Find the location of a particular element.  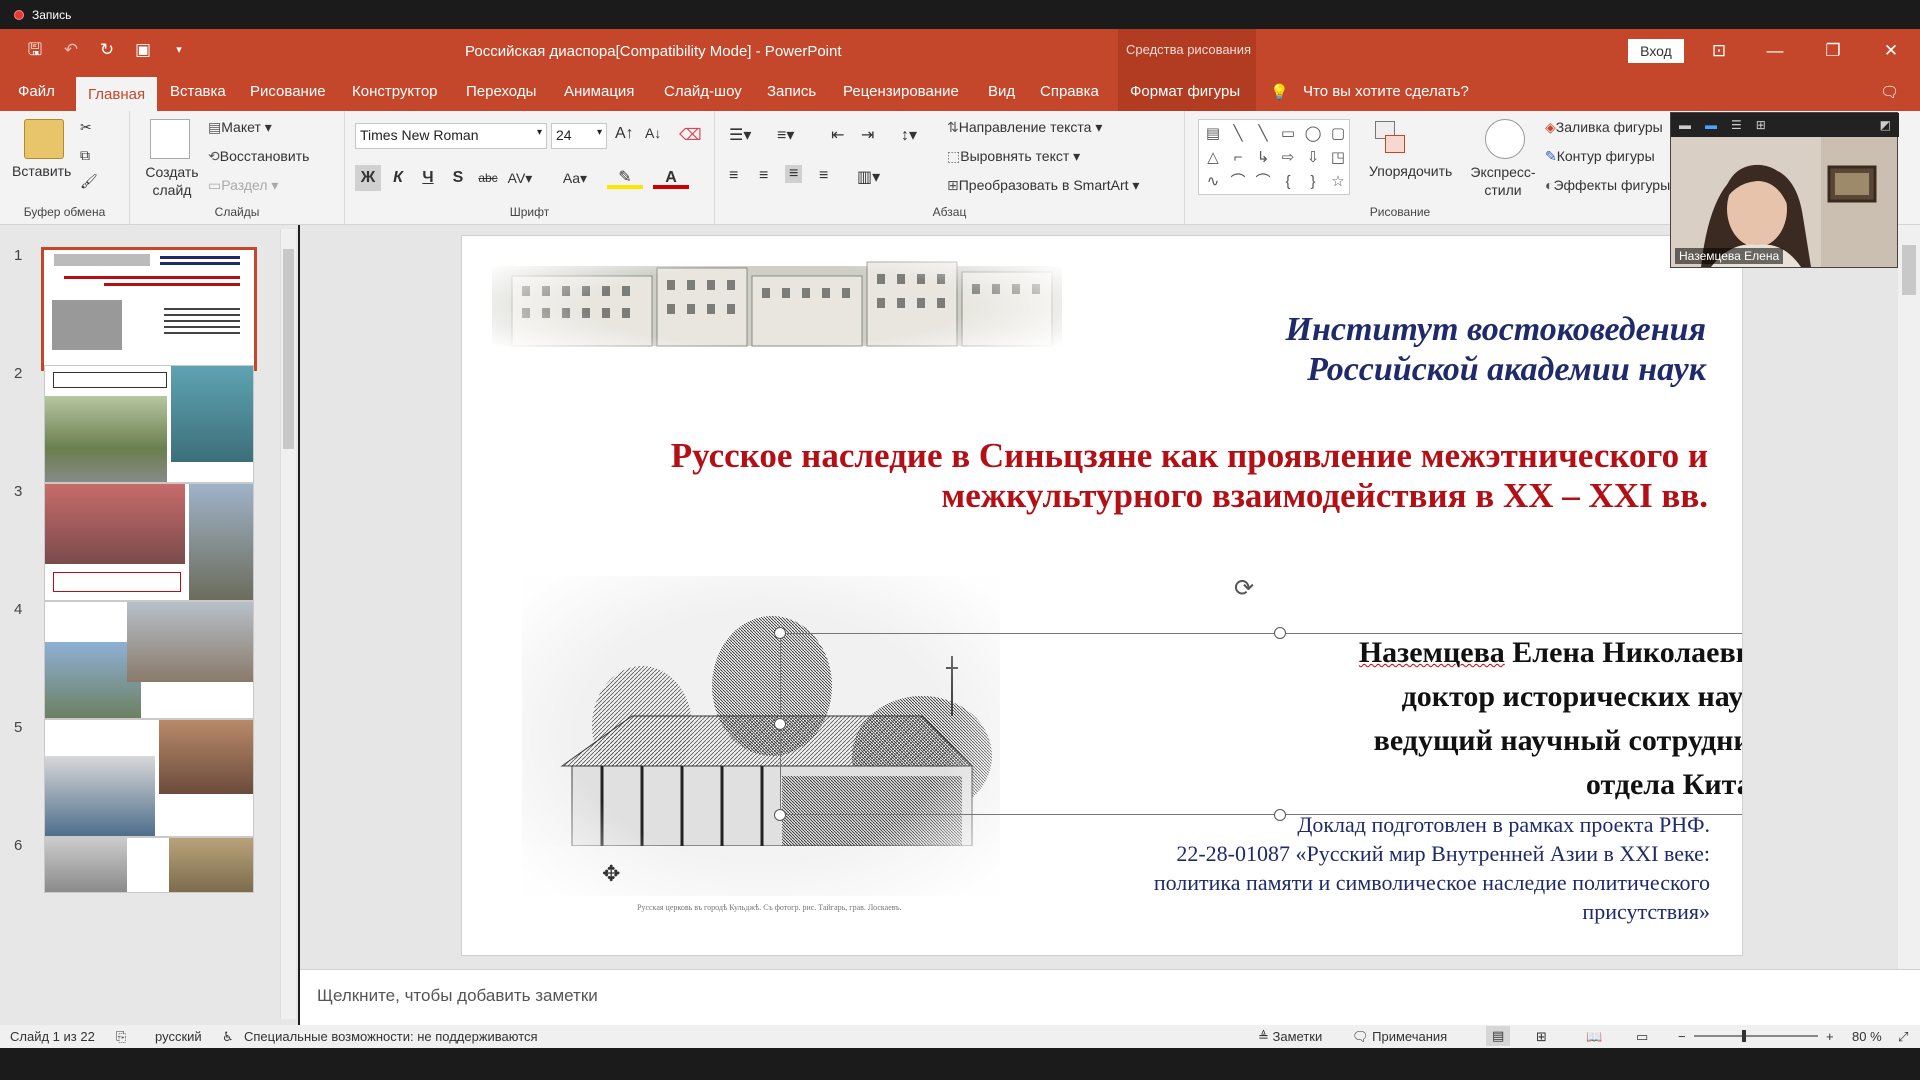

shape-outline-button: ✎ Контур фигуры is located at coordinates (1600, 156).